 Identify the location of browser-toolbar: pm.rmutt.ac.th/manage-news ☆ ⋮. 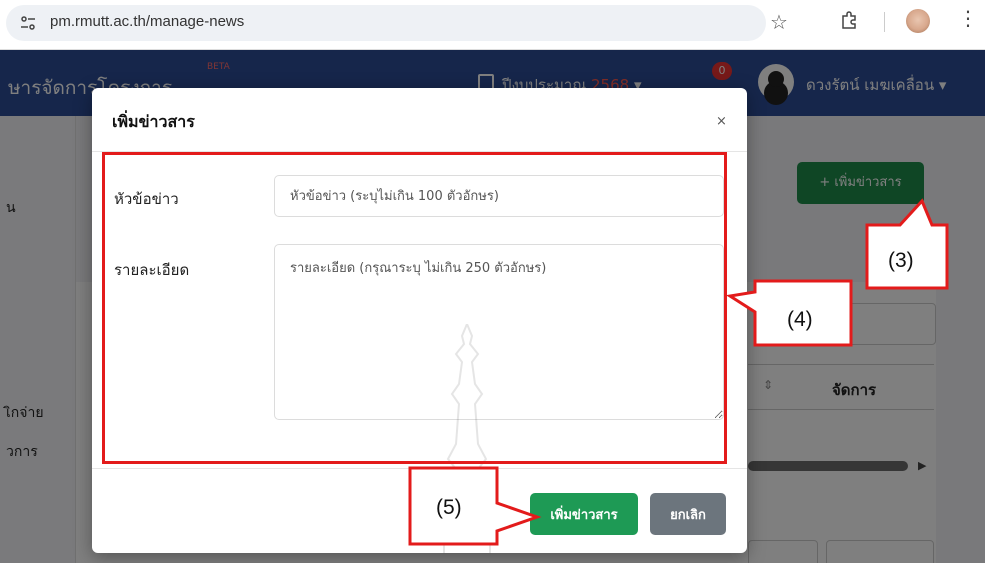
(492, 25).